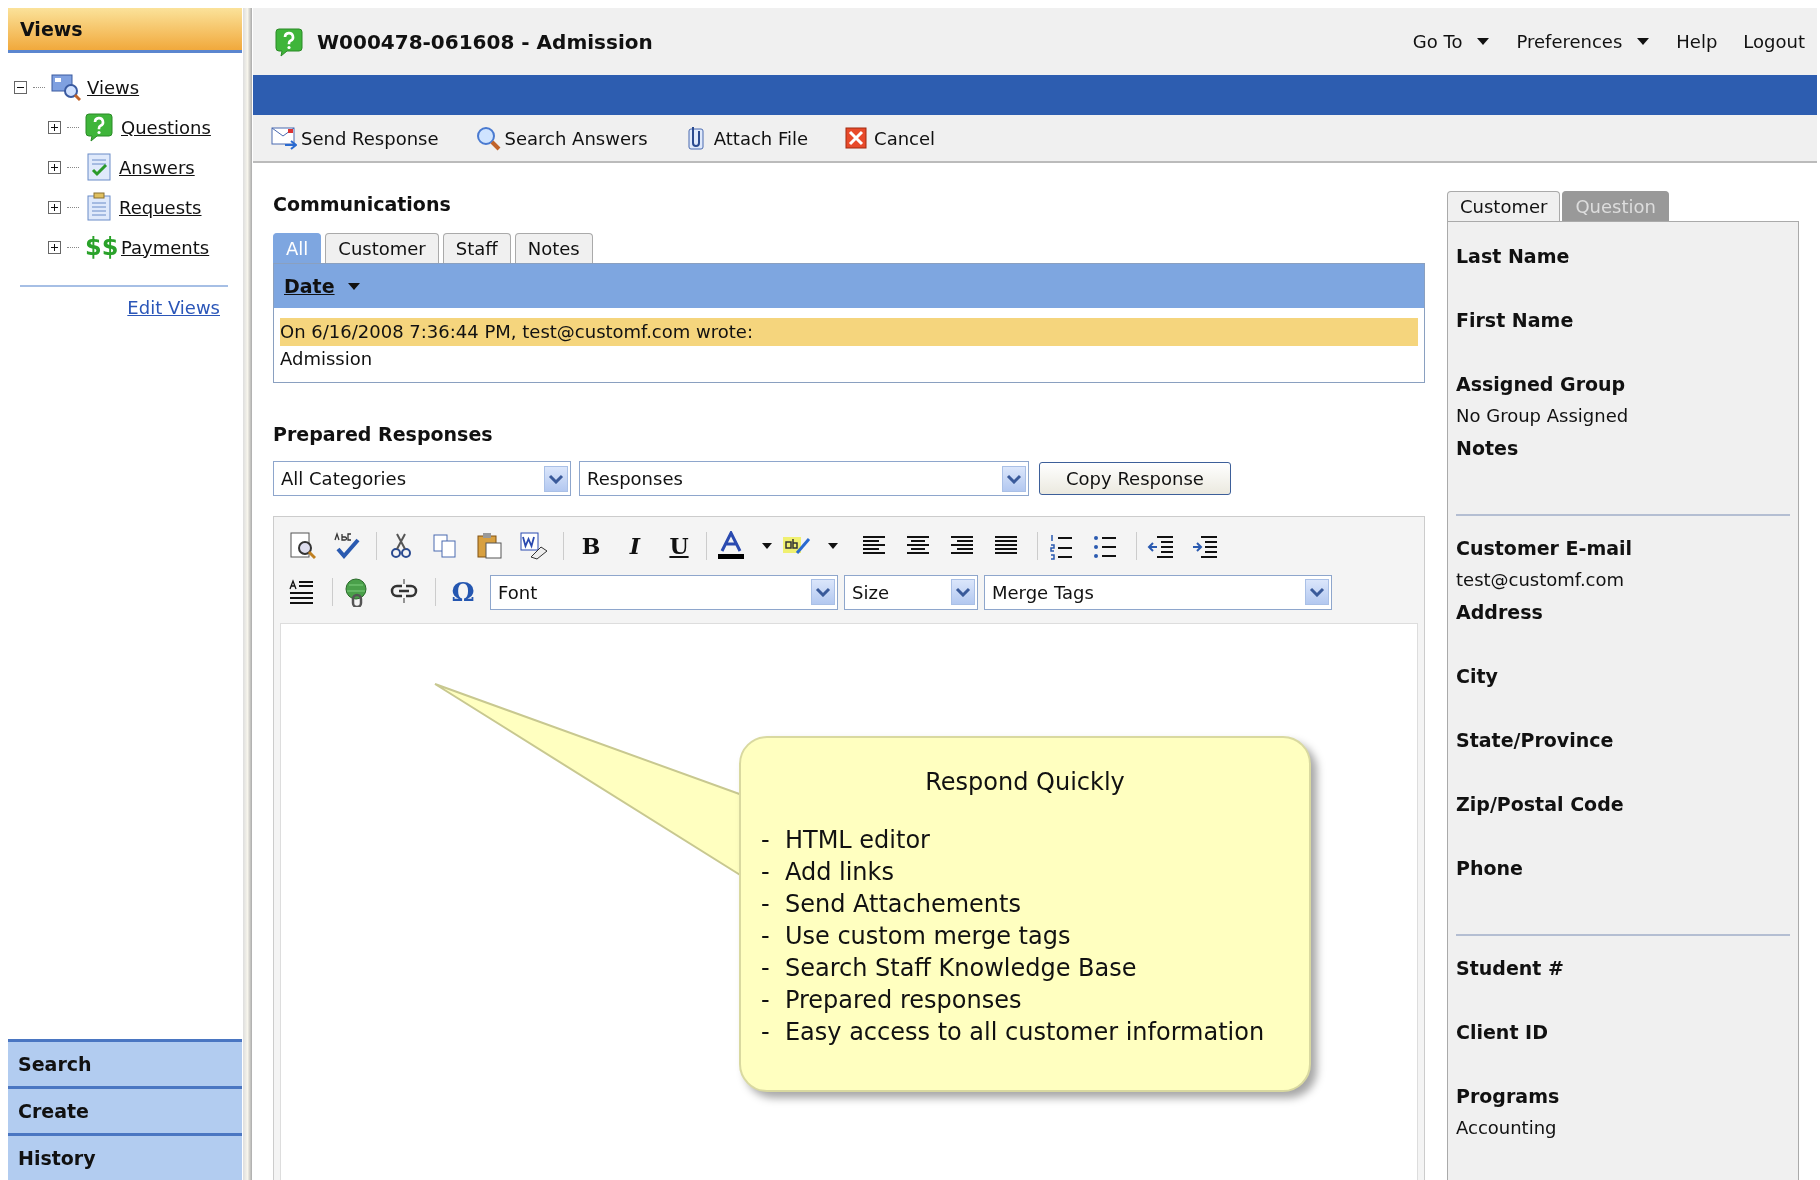  Describe the element at coordinates (125, 1156) in the screenshot. I see `sidebar-section: History` at that location.